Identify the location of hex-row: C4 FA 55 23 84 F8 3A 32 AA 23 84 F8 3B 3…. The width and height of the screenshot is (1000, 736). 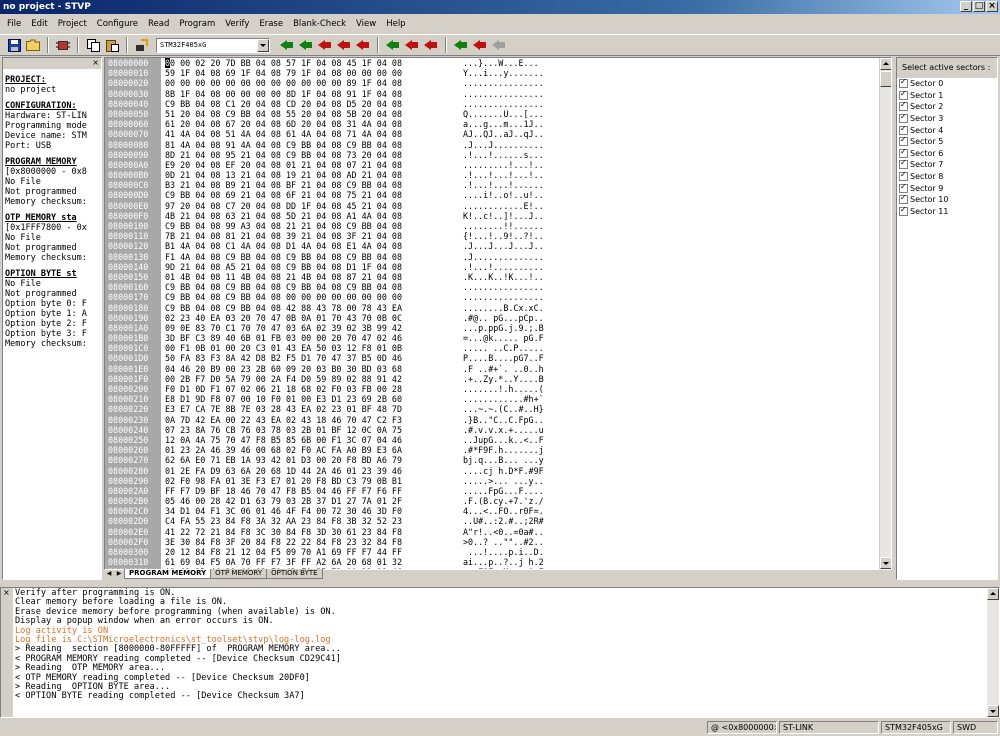
(315, 521).